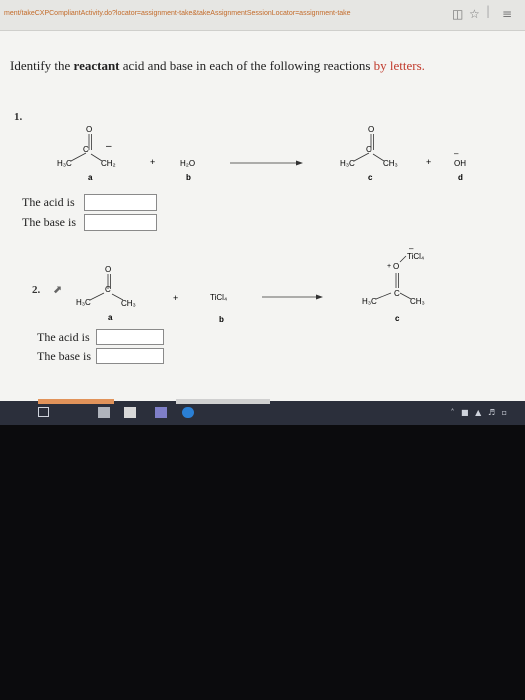  I want to click on r2-c-top-charge: –, so click(411, 248).